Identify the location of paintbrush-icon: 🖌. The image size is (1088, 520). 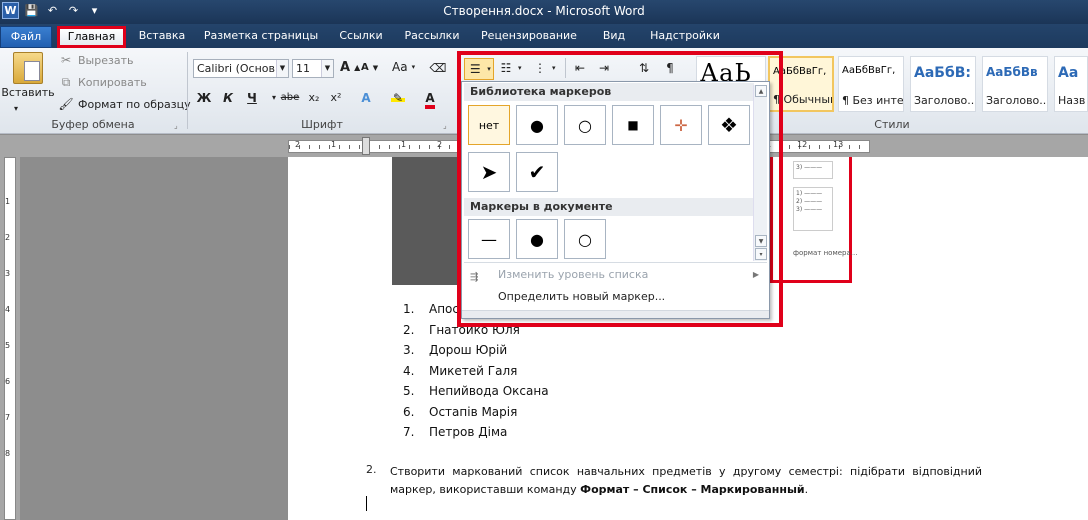
(66, 104).